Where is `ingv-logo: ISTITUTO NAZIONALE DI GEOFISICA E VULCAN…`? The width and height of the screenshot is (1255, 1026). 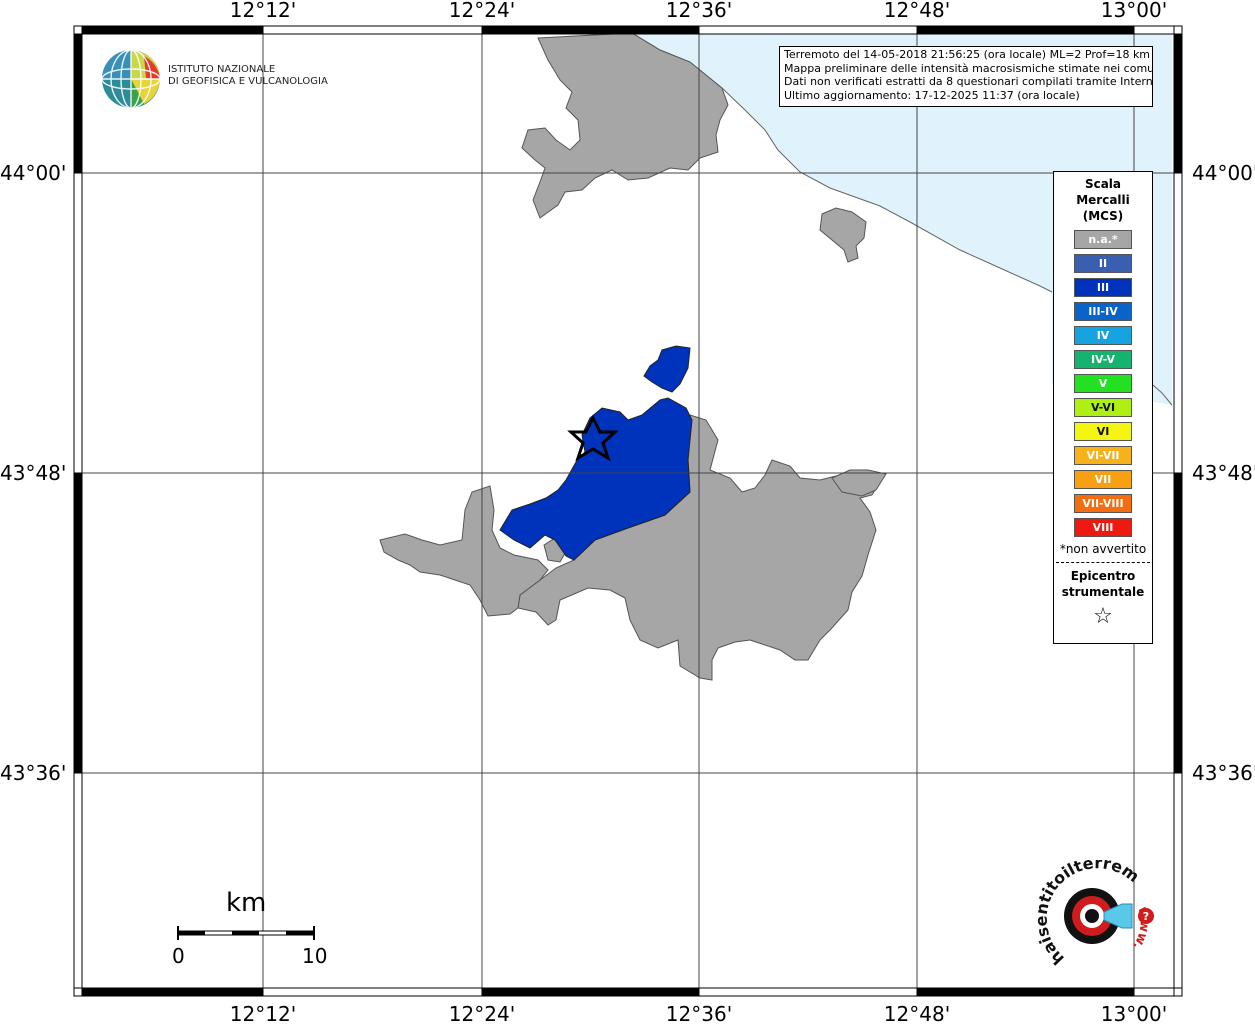 ingv-logo: ISTITUTO NAZIONALE DI GEOFISICA E VULCAN… is located at coordinates (215, 79).